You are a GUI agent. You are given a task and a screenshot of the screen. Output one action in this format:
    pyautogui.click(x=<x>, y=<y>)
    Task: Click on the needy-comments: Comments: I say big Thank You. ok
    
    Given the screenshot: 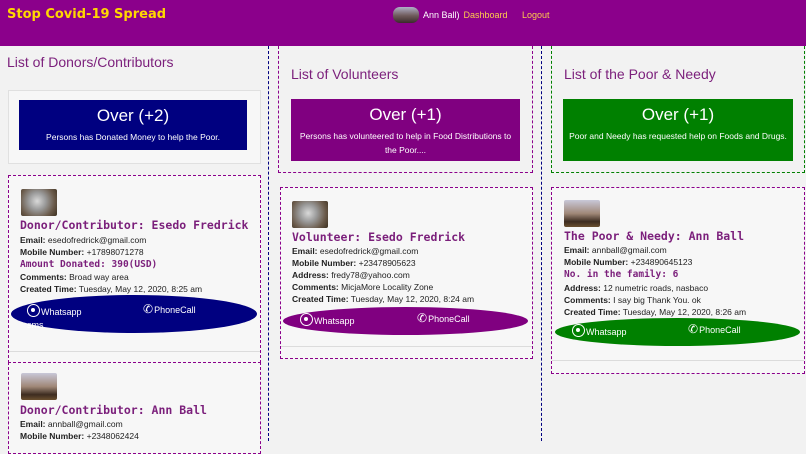 What is the action you would take?
    pyautogui.click(x=632, y=300)
    